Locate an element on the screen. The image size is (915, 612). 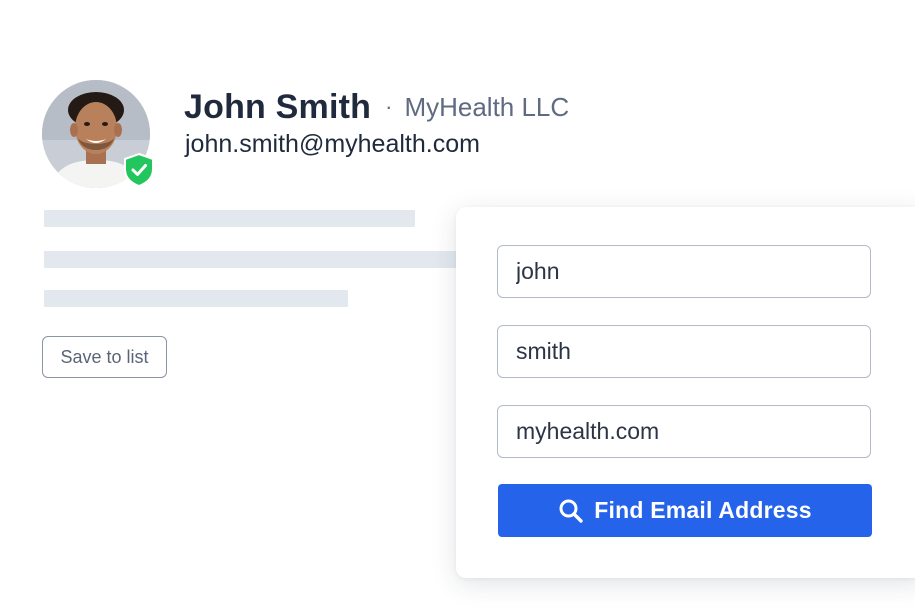
avatar-container is located at coordinates (98, 134).